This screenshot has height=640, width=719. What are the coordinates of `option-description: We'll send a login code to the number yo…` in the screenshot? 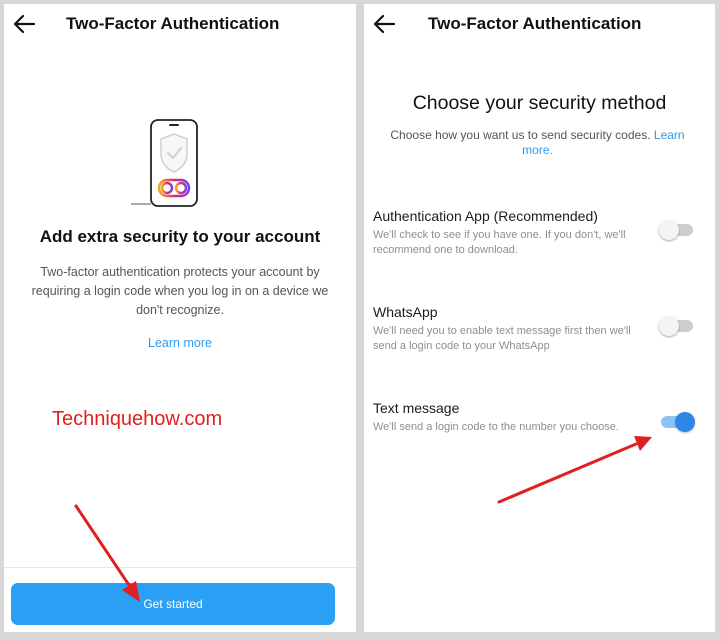 It's located at (496, 427).